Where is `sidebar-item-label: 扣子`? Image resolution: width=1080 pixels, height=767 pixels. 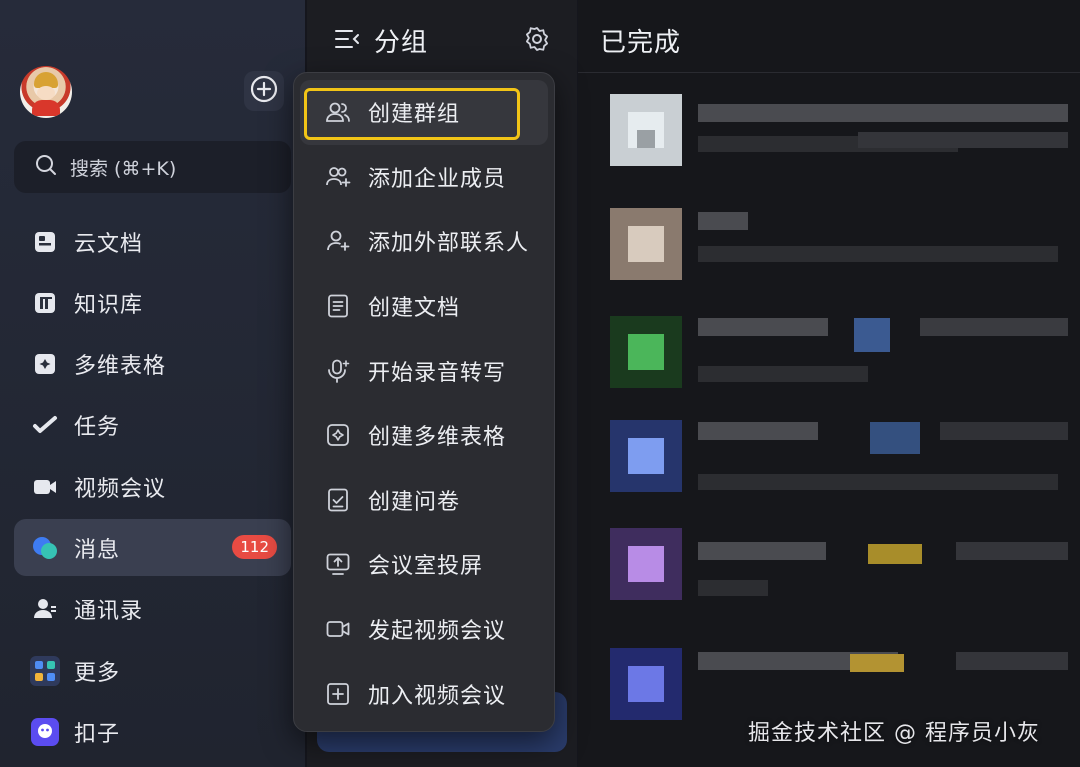
sidebar-item-label: 扣子 is located at coordinates (97, 734).